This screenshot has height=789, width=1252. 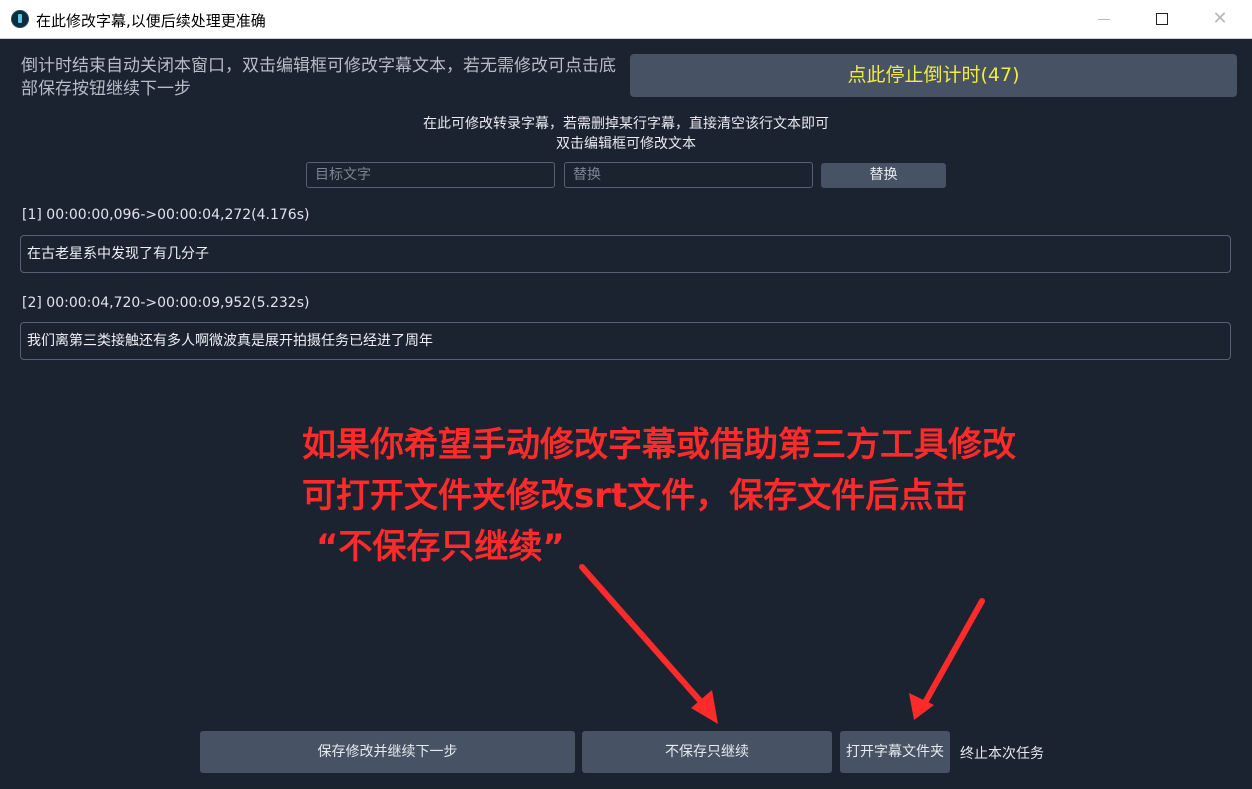 What do you see at coordinates (895, 752) in the screenshot?
I see `open-subtitle-folder-button: 打开字幕文件夹` at bounding box center [895, 752].